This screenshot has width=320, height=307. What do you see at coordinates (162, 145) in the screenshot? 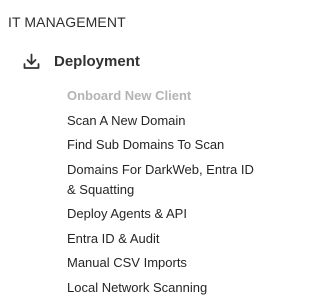
I see `menu-item-find-sub-domains: Find Sub Domains To Scan` at bounding box center [162, 145].